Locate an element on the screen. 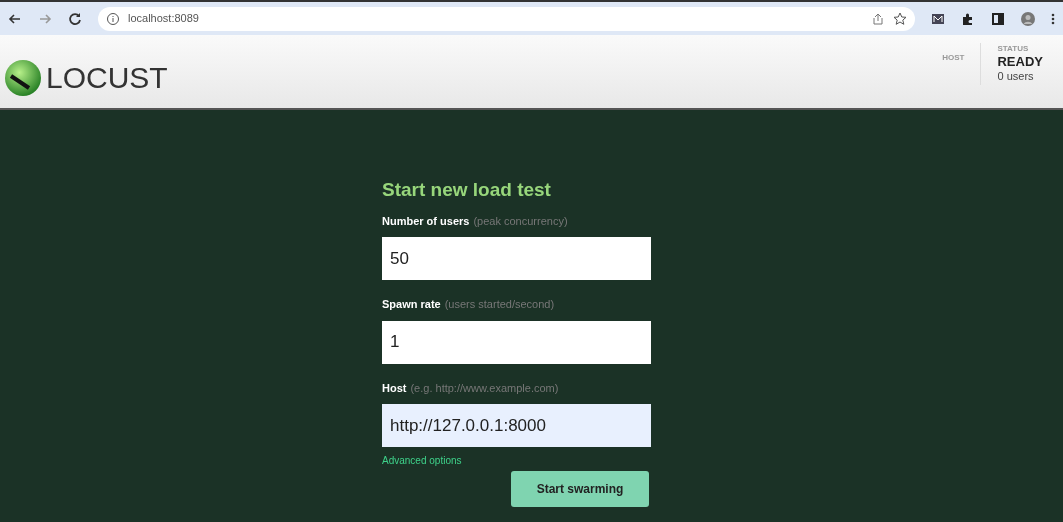 The width and height of the screenshot is (1063, 522). star-icon is located at coordinates (900, 18).